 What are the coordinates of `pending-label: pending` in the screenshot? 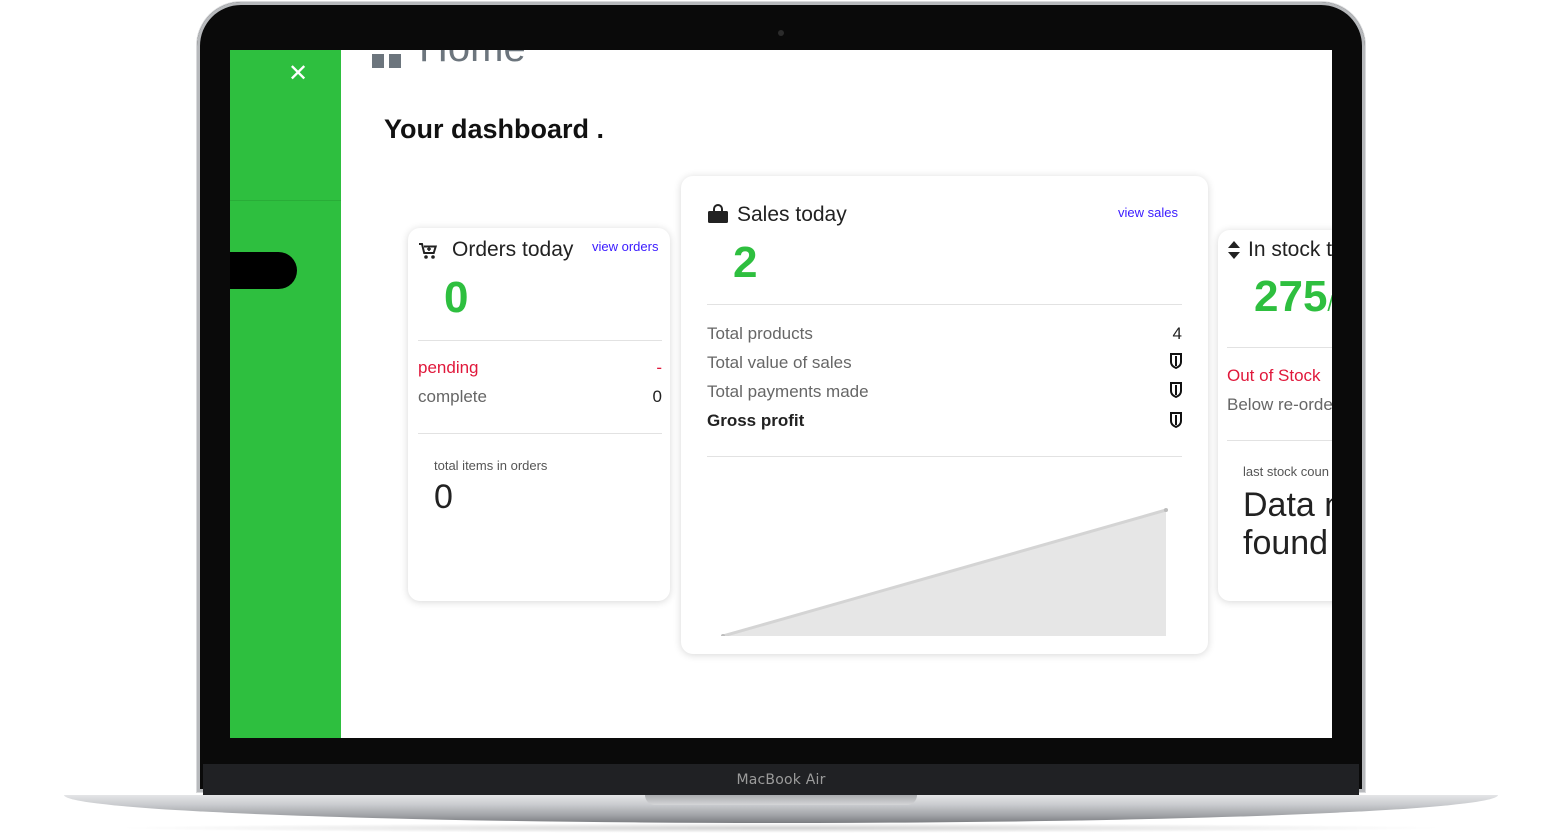 It's located at (448, 367).